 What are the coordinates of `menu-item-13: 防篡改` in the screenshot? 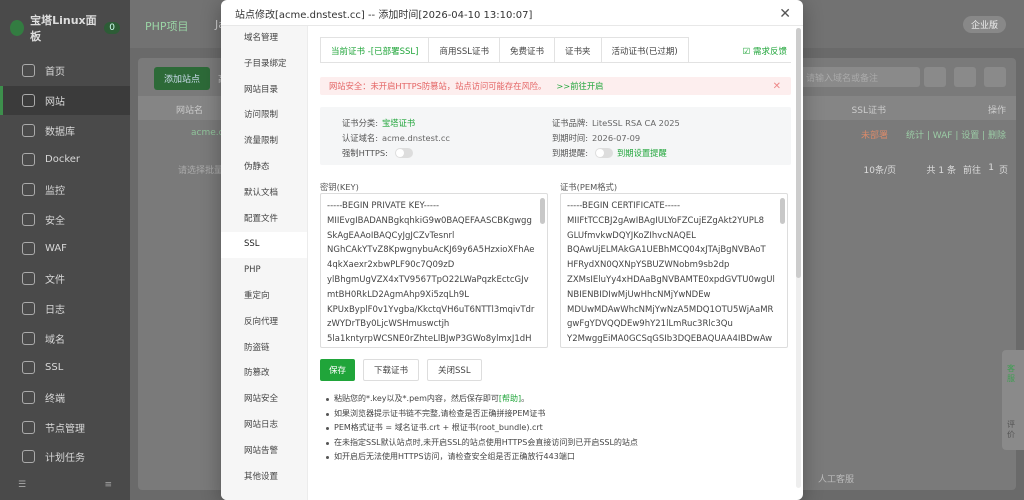 It's located at (264, 374).